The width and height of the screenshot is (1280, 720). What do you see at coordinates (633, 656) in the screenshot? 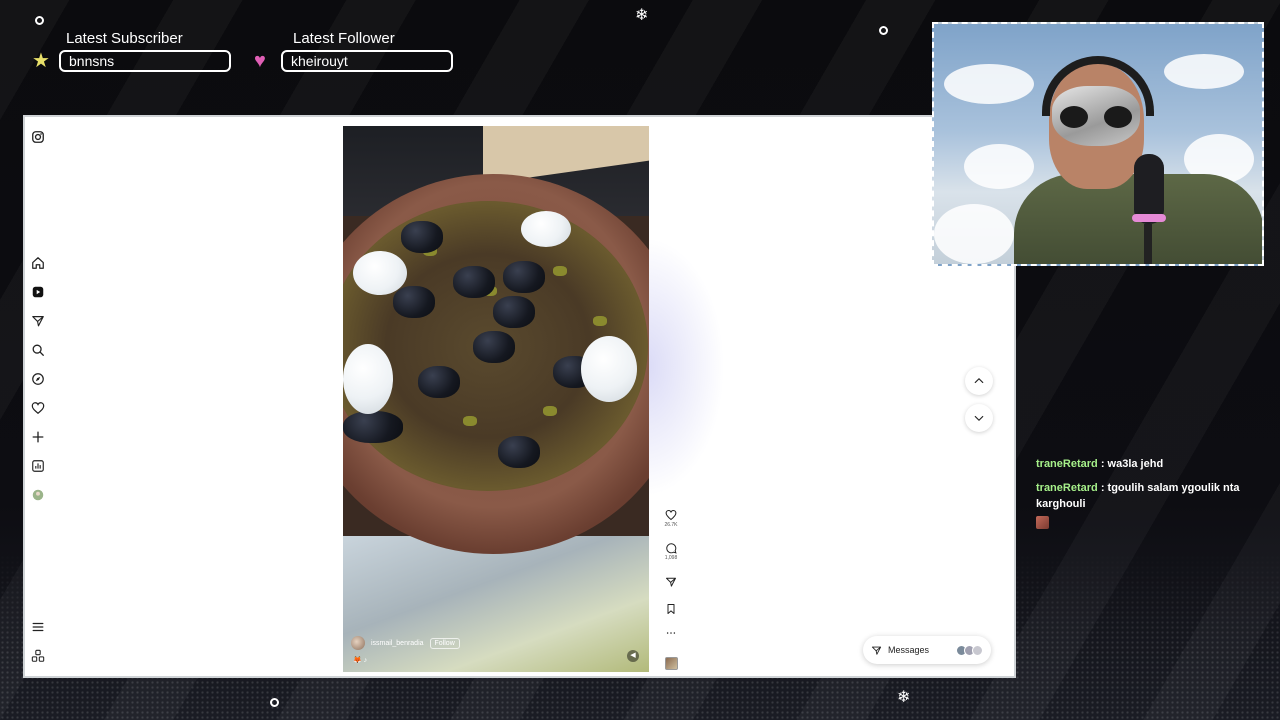
I see `mute-icon: ◀` at bounding box center [633, 656].